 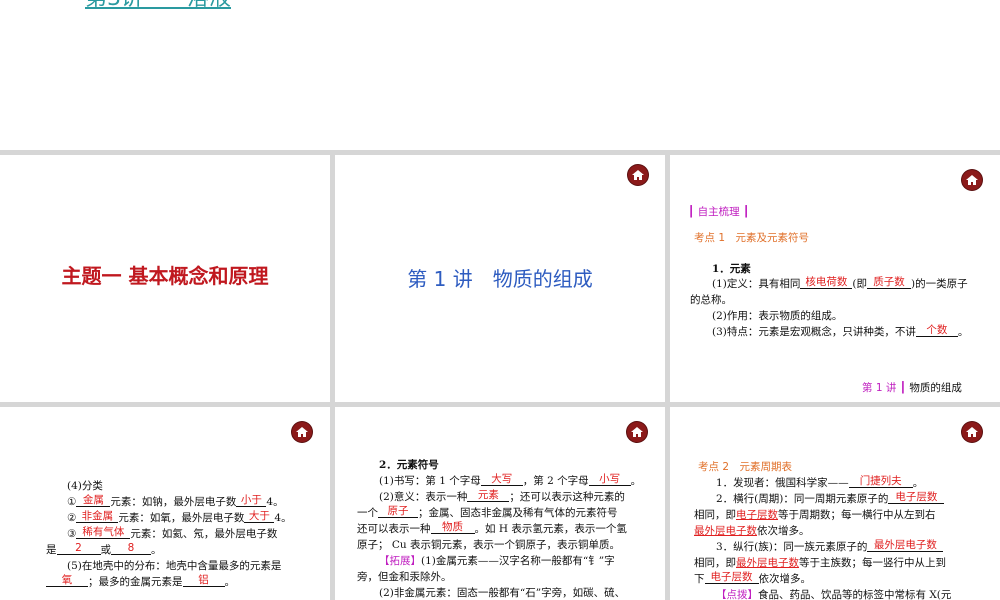 What do you see at coordinates (398, 512) in the screenshot?
I see `answer-blank: 原子` at bounding box center [398, 512].